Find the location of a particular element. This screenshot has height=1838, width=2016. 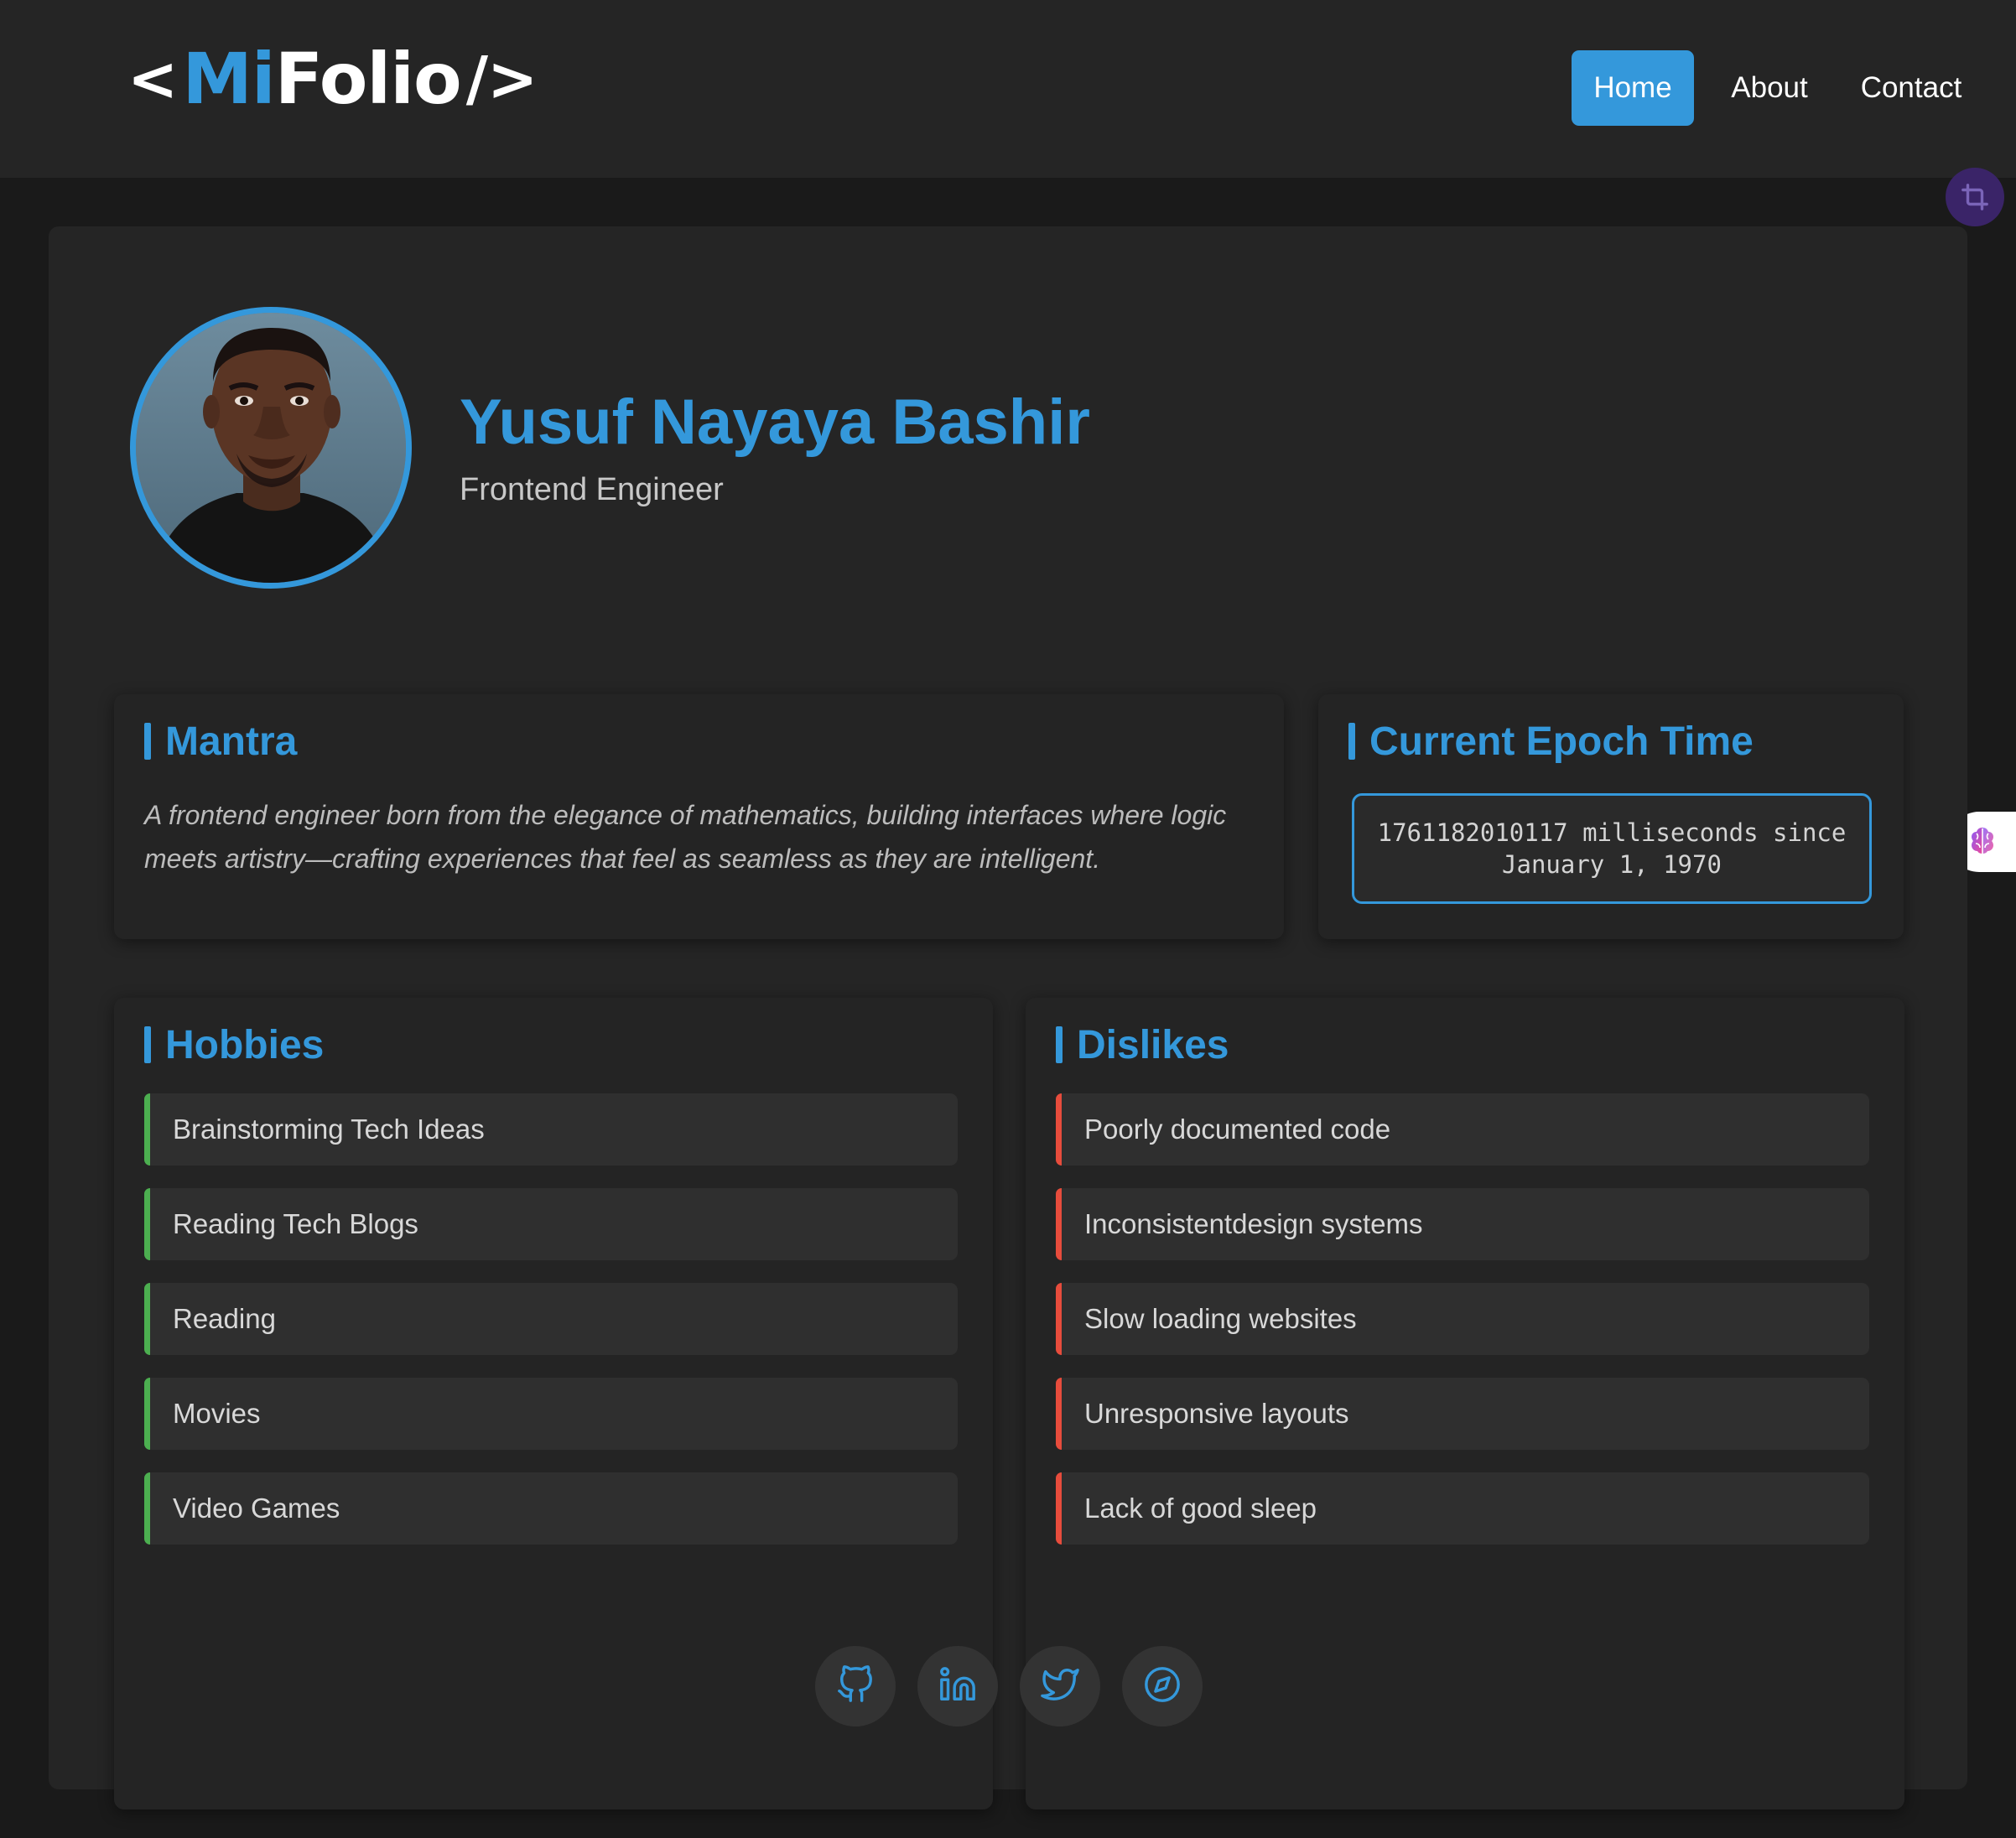

nav-about: About is located at coordinates (1770, 88).